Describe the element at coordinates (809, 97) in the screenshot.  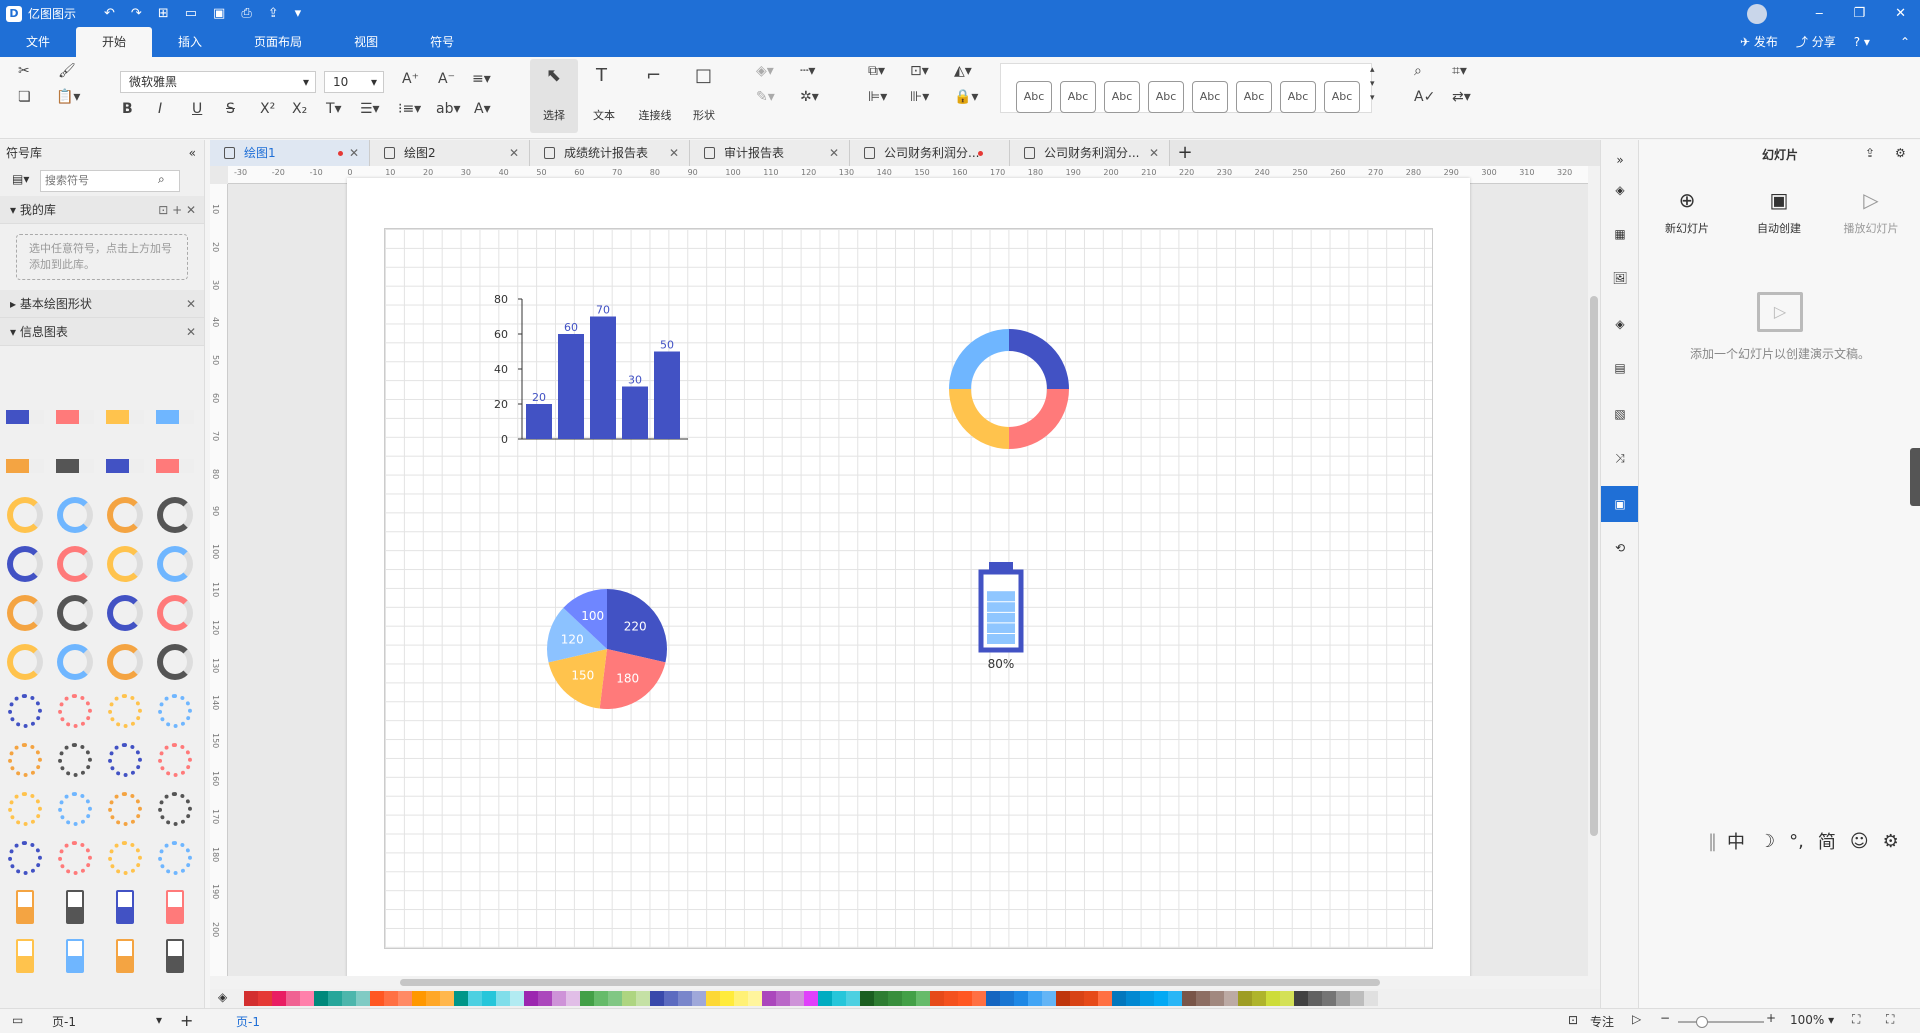
I see `effects-icon: ✲▾` at that location.